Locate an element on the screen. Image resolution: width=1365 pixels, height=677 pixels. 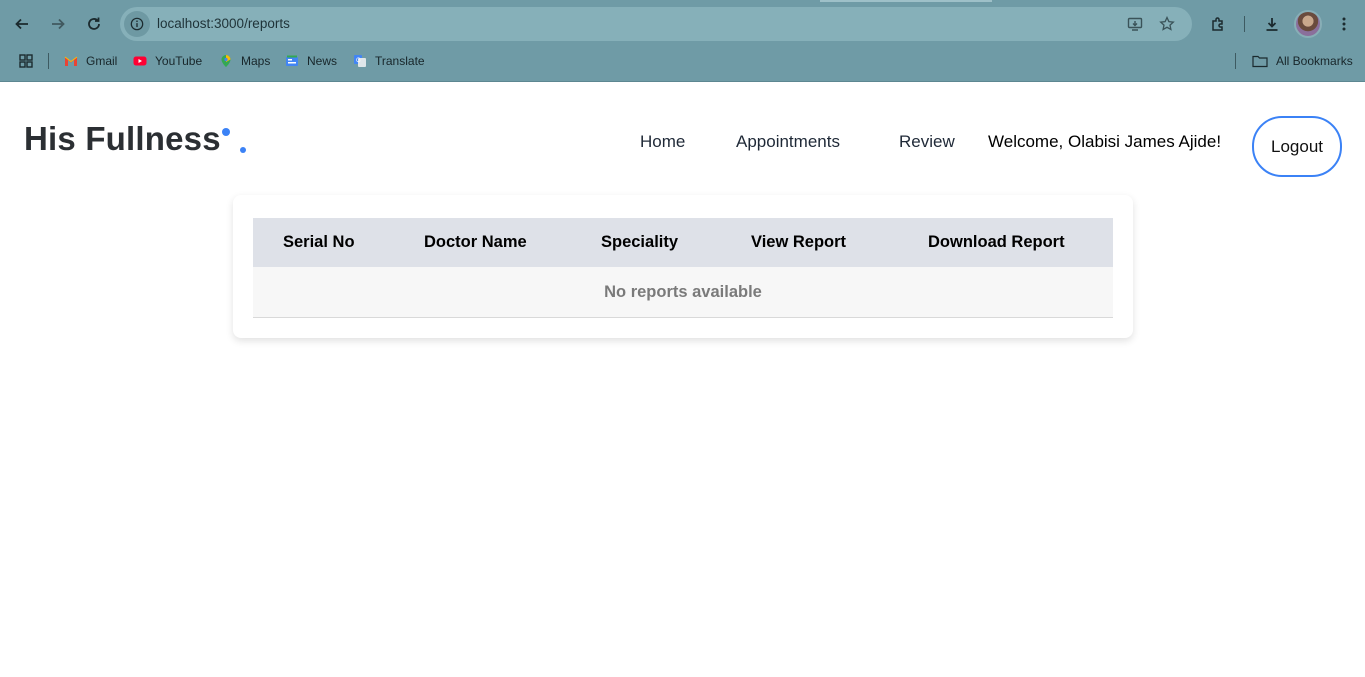
table-row: No reports available is located at coordinates (683, 292).